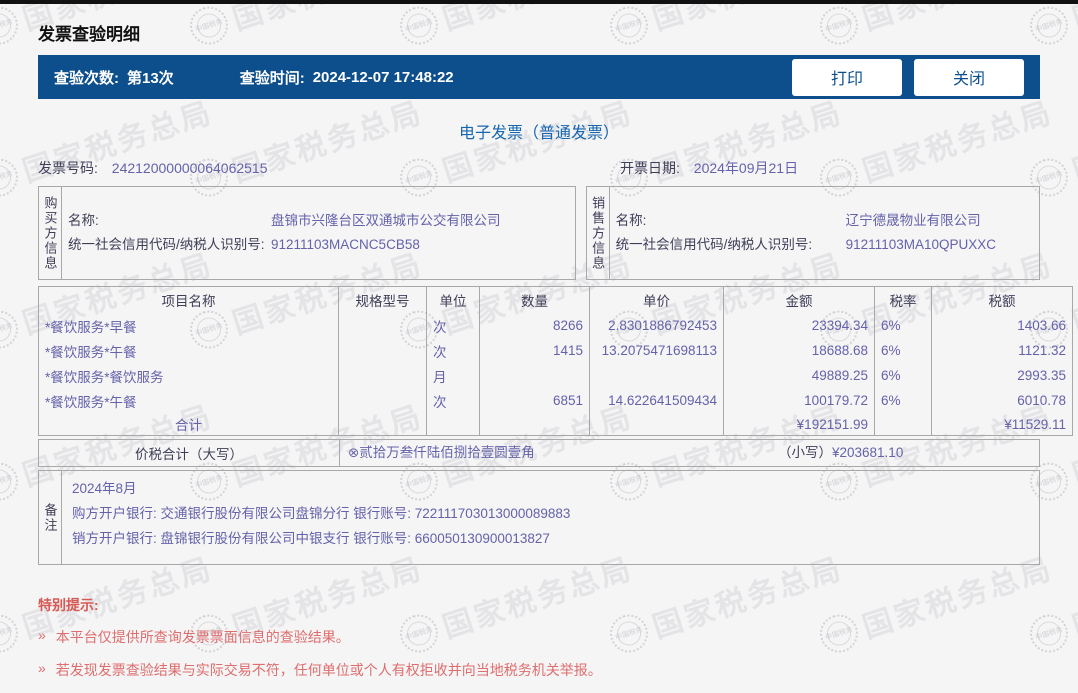 This screenshot has height=693, width=1078. Describe the element at coordinates (913, 220) in the screenshot. I see `seller-name-value: 辽宁德晟物业有限公司` at that location.